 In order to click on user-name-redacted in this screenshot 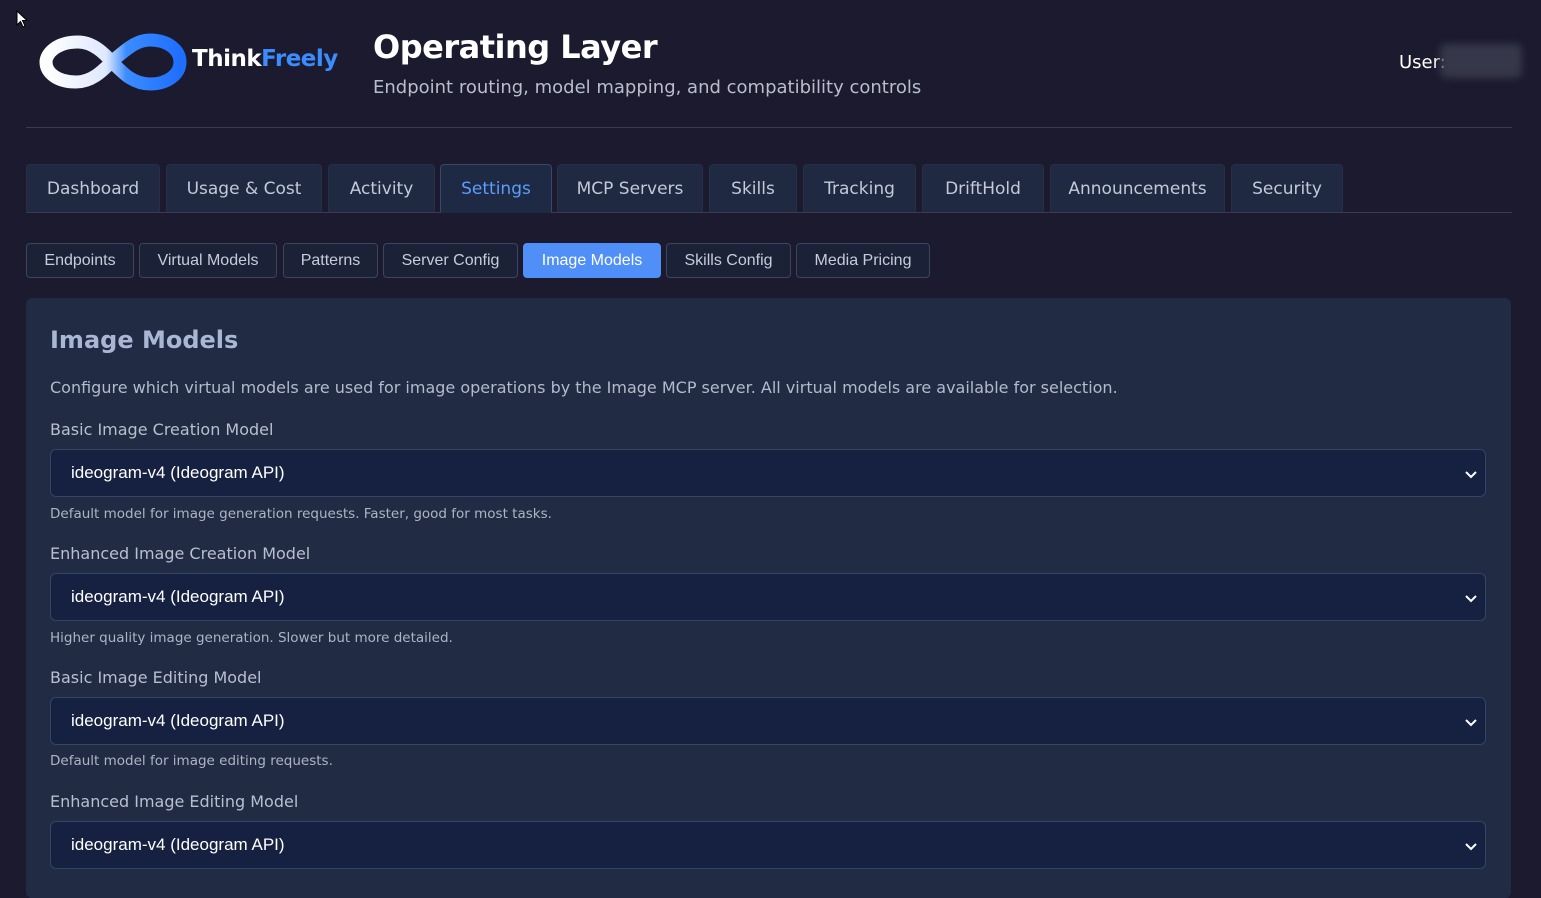, I will do `click(1481, 61)`.